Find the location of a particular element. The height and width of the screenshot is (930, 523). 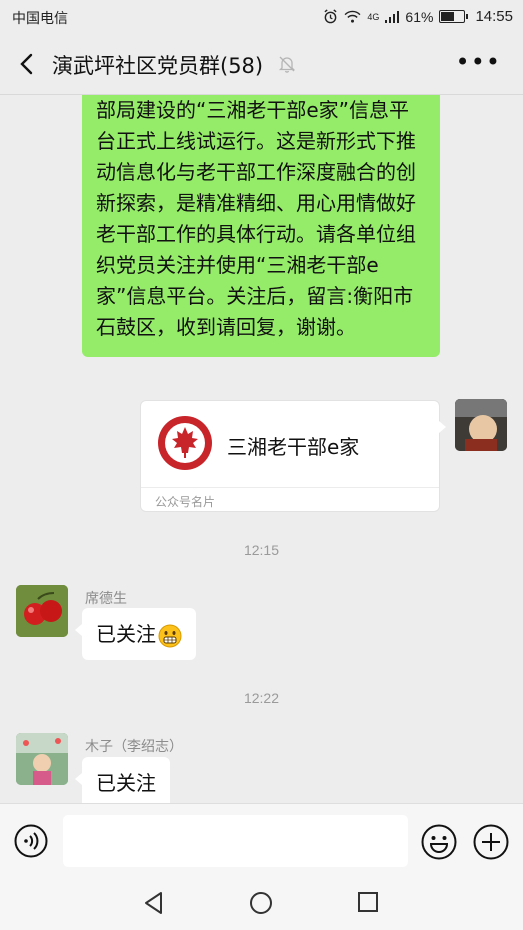

message-input is located at coordinates (235, 841).